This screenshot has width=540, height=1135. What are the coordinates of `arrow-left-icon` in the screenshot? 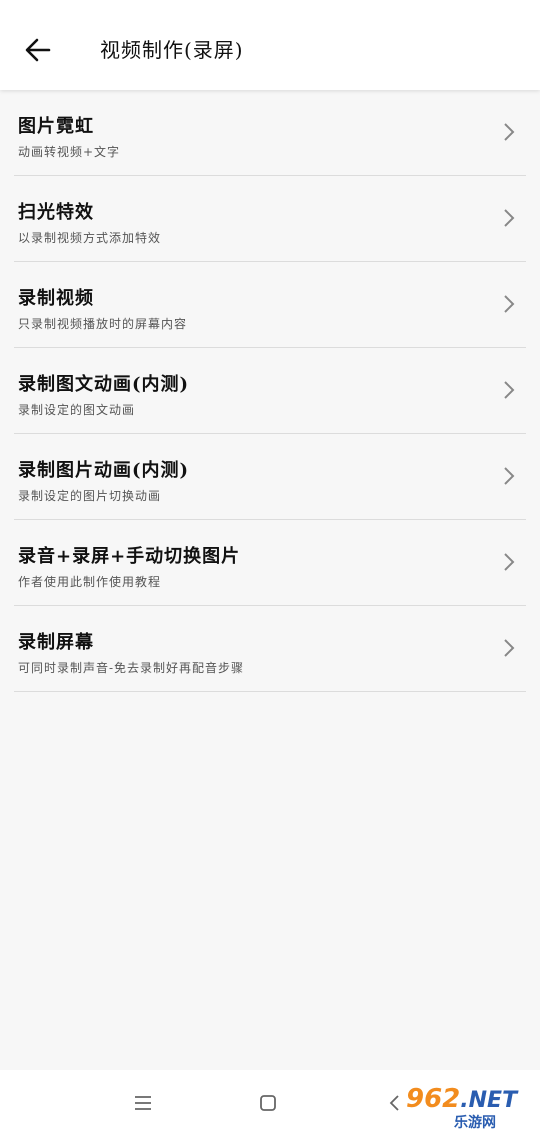 It's located at (38, 50).